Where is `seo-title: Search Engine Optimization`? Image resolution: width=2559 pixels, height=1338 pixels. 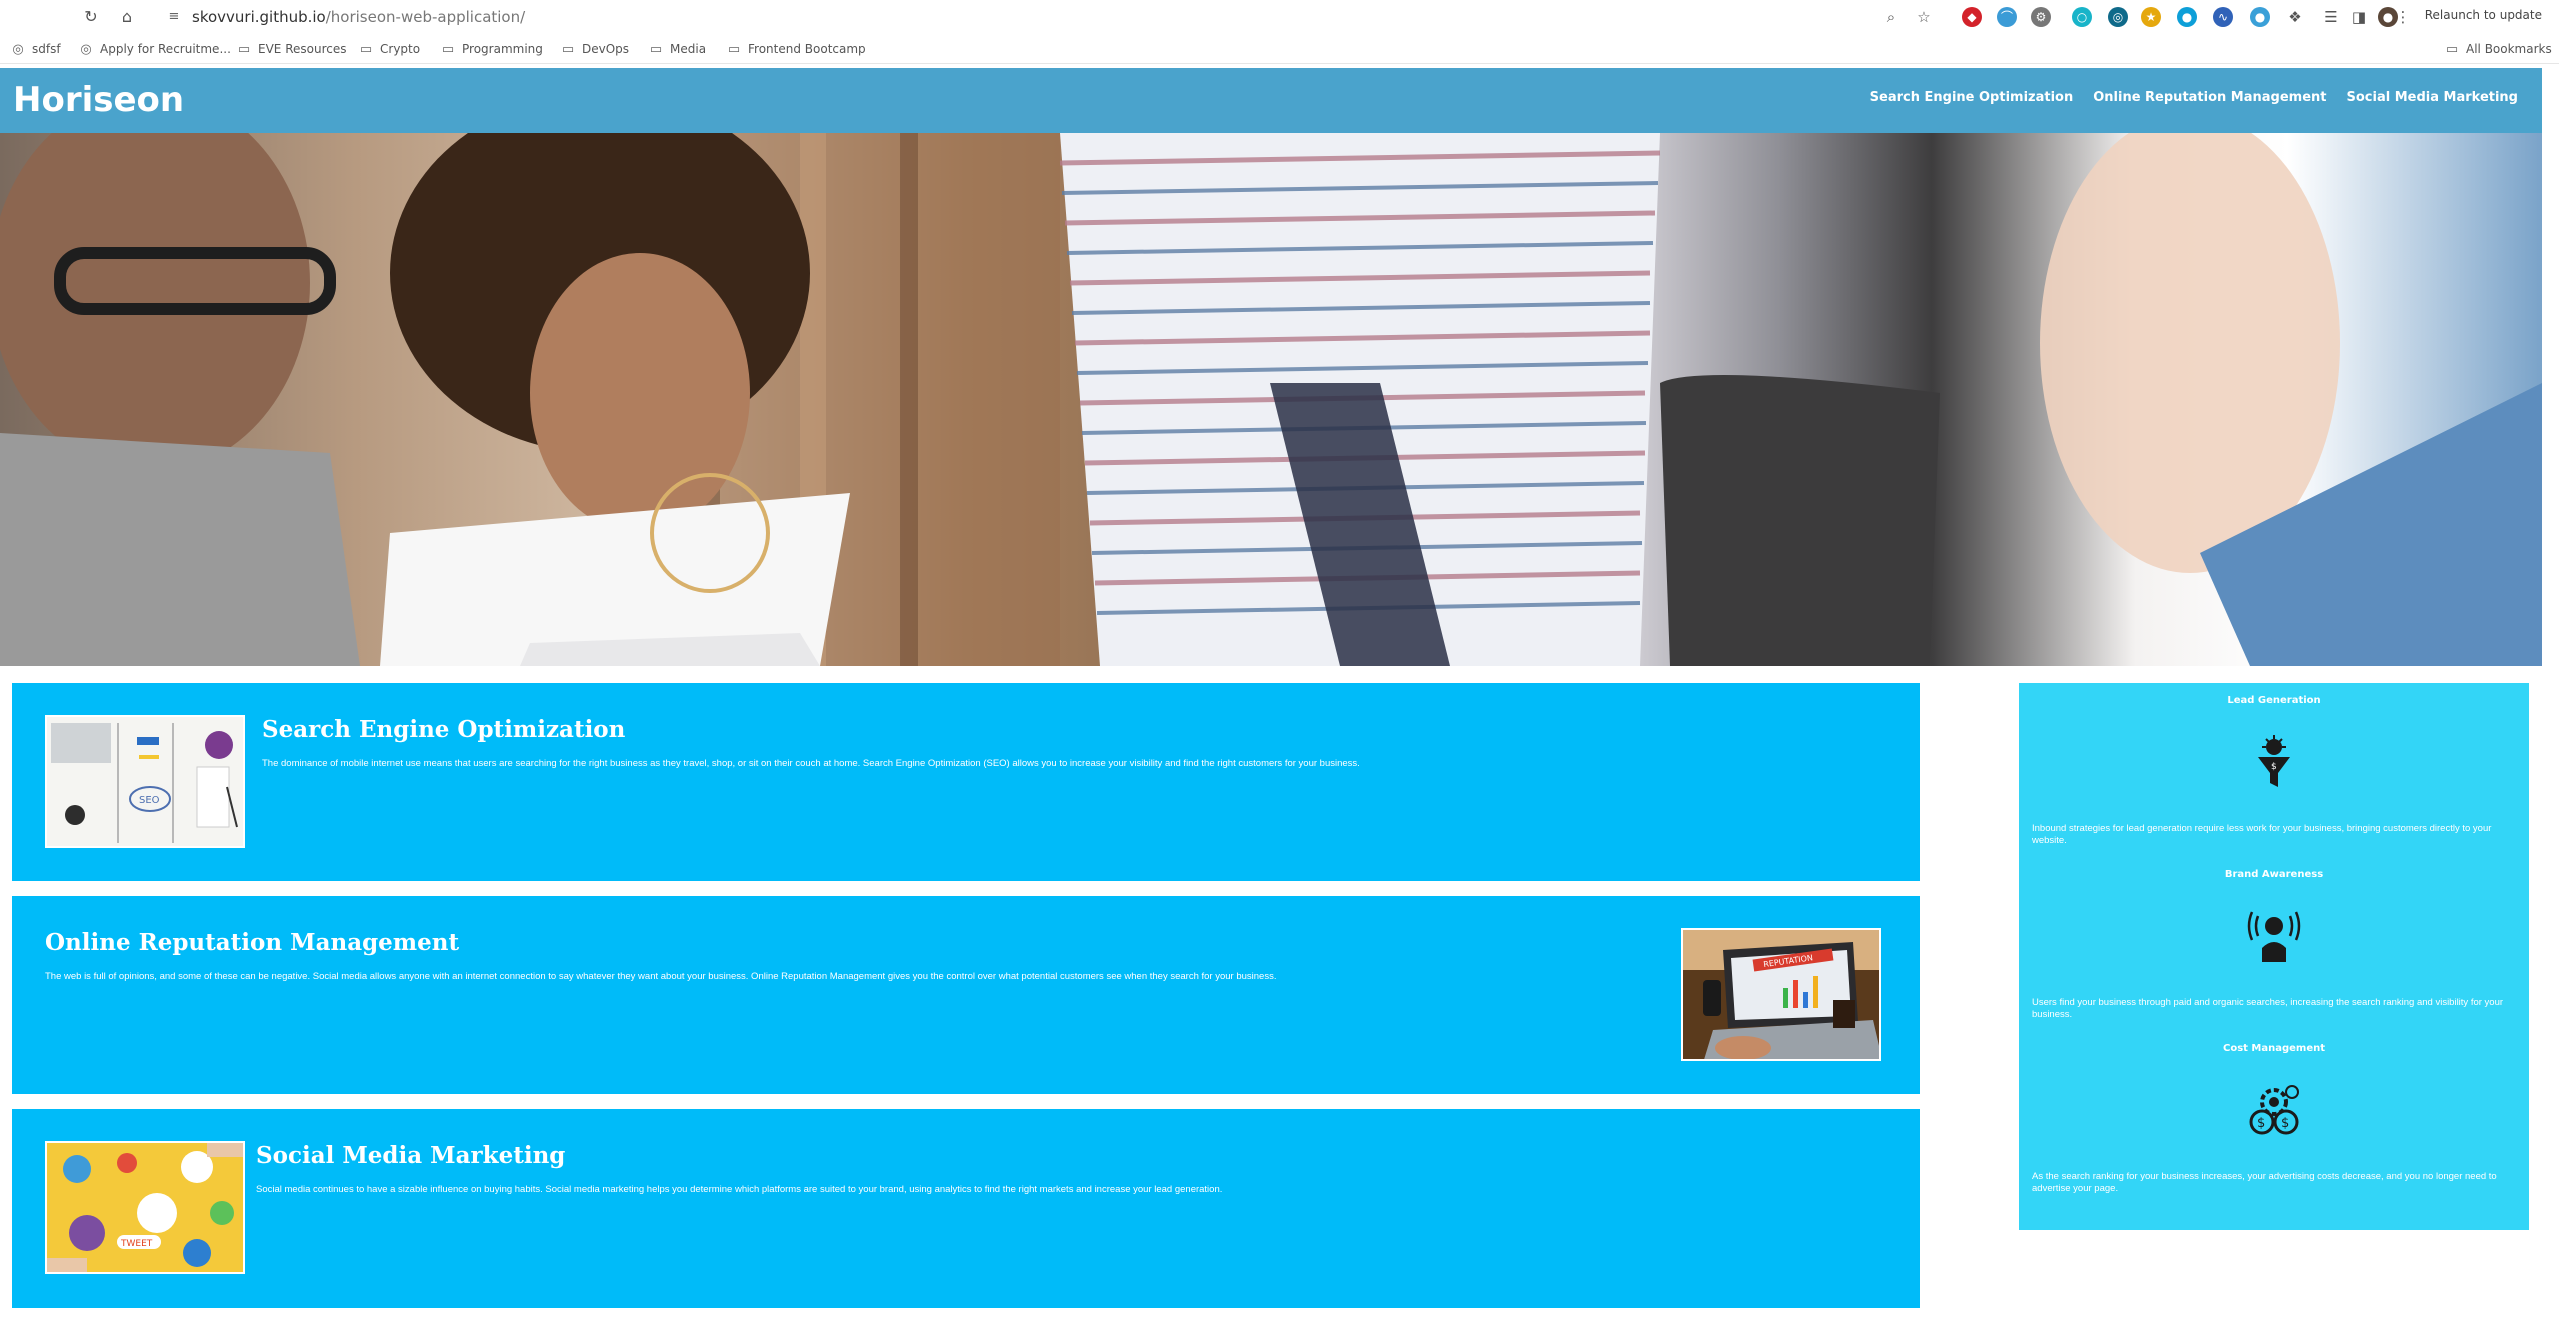
seo-title: Search Engine Optimization is located at coordinates (444, 729).